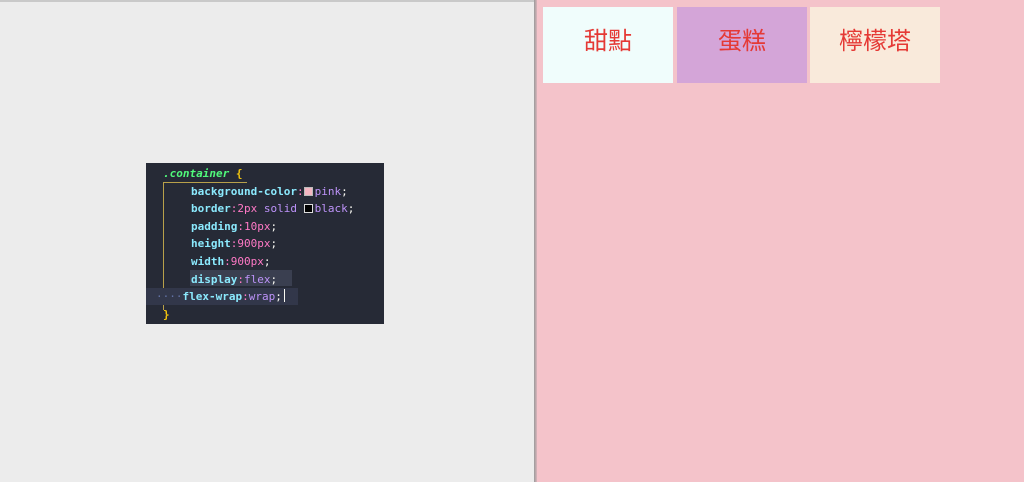 This screenshot has width=1024, height=482. Describe the element at coordinates (247, 209) in the screenshot. I see `css-value-part: 2px` at that location.